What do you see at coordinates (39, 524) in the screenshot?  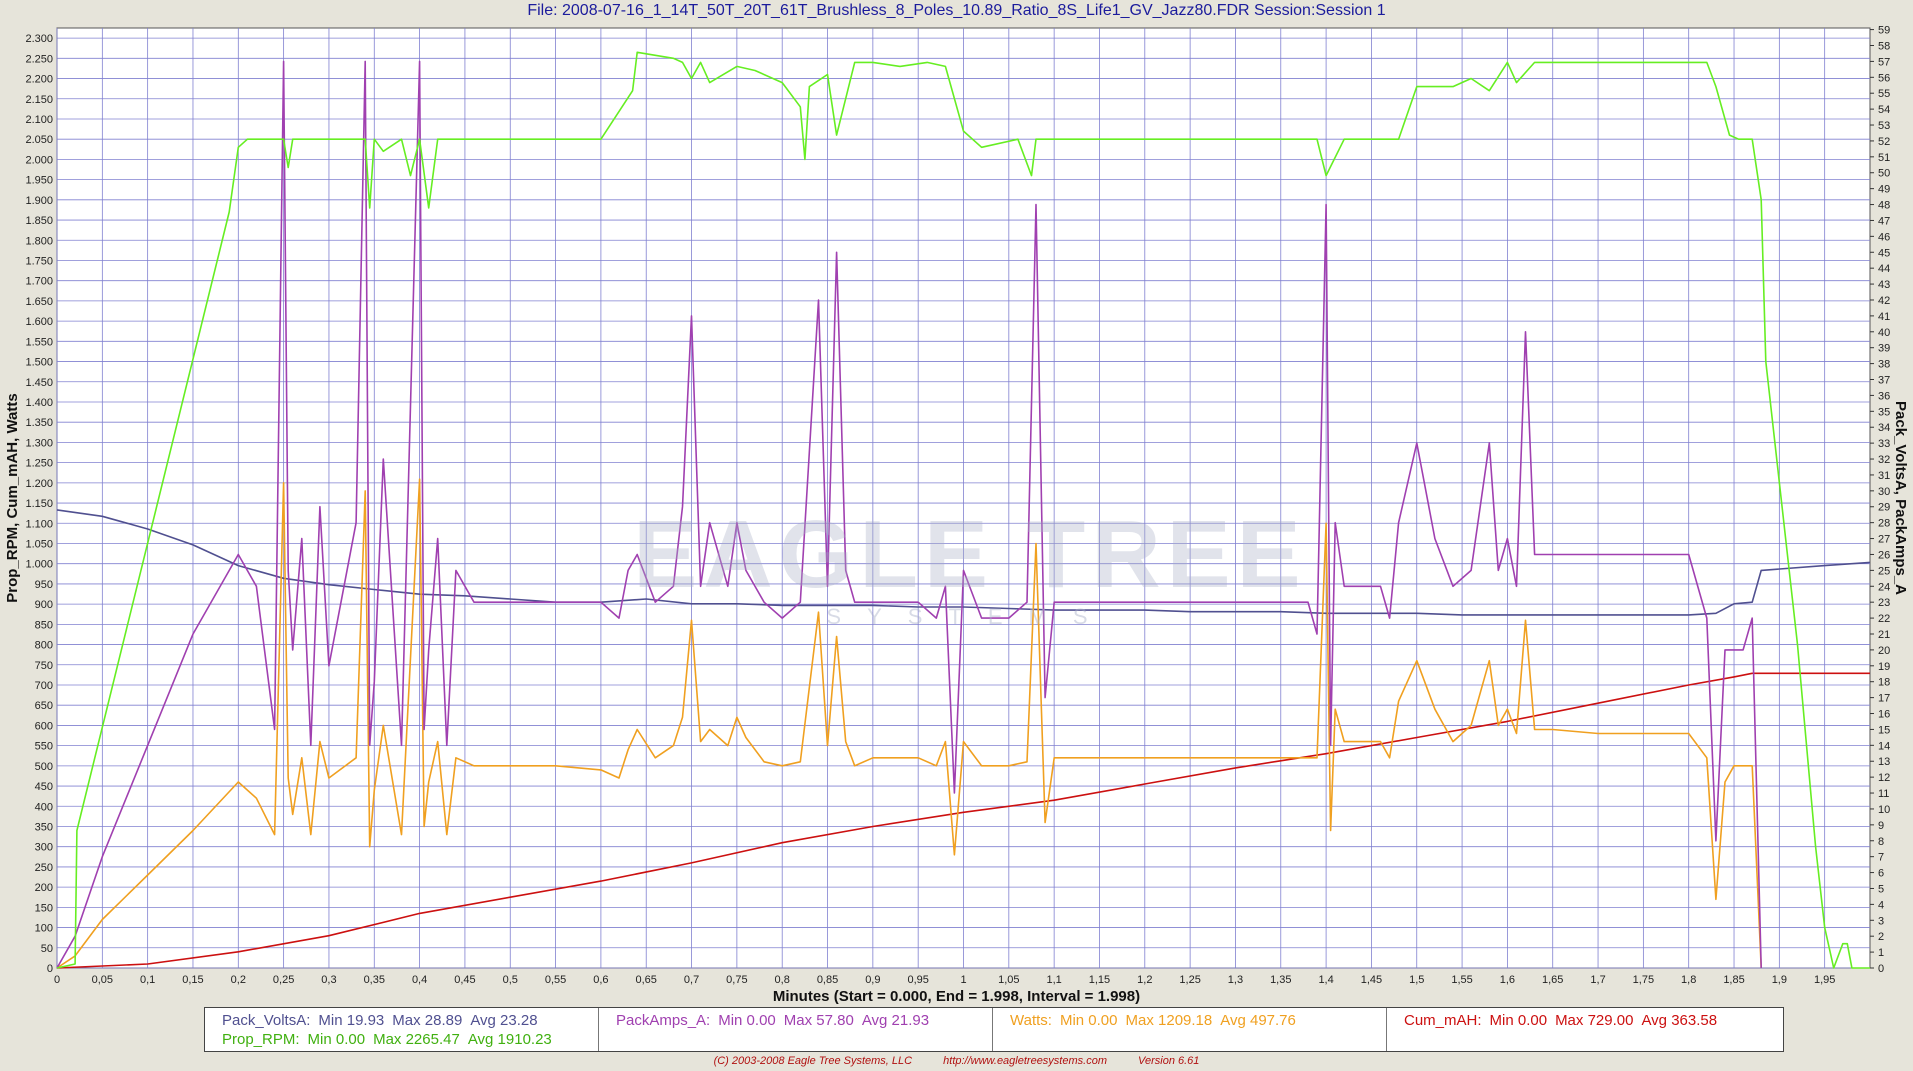 I see `y-left-tick-label: 1.100` at bounding box center [39, 524].